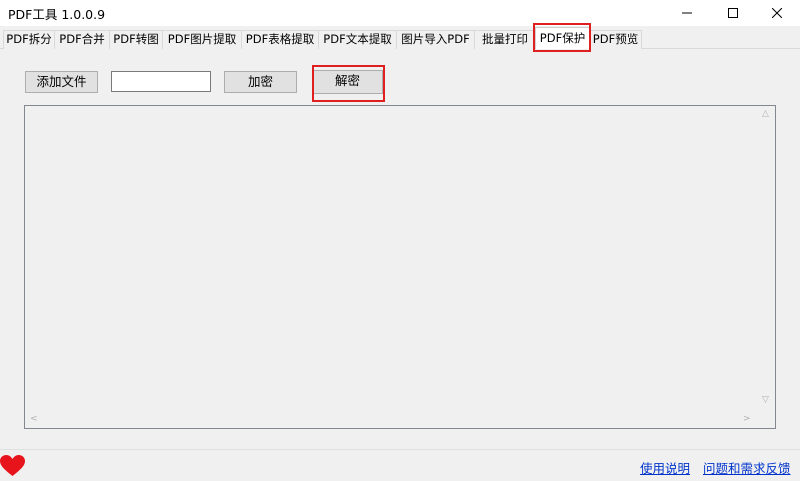 The width and height of the screenshot is (800, 481). Describe the element at coordinates (505, 39) in the screenshot. I see `tab-batch-print: 批量打印` at that location.